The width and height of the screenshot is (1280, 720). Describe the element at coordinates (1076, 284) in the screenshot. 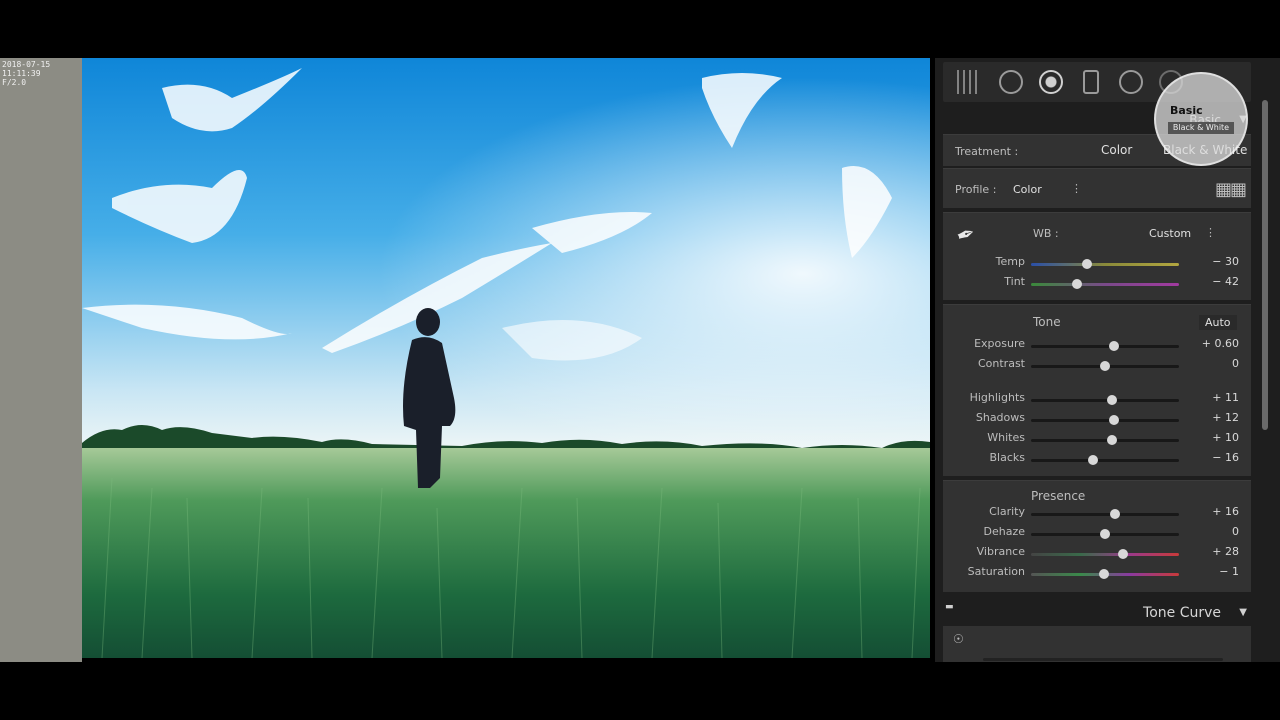

I see `slider-thumb-tint` at that location.